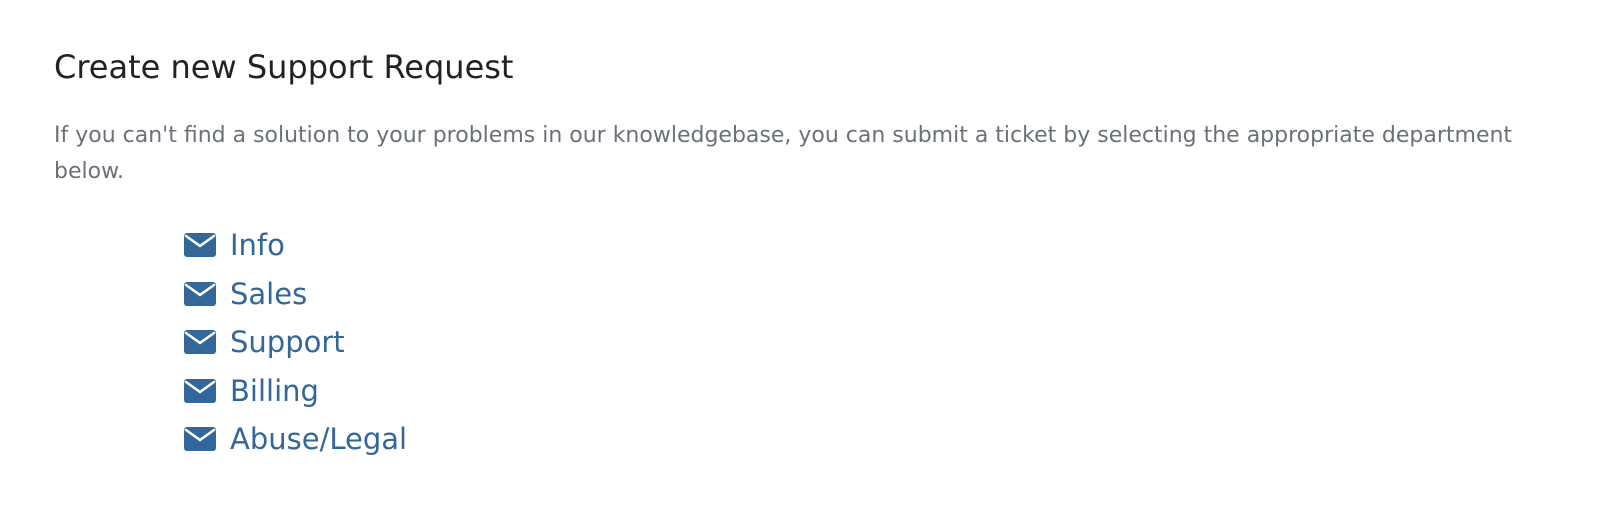  I want to click on department-link-billing: Billing, so click(251, 391).